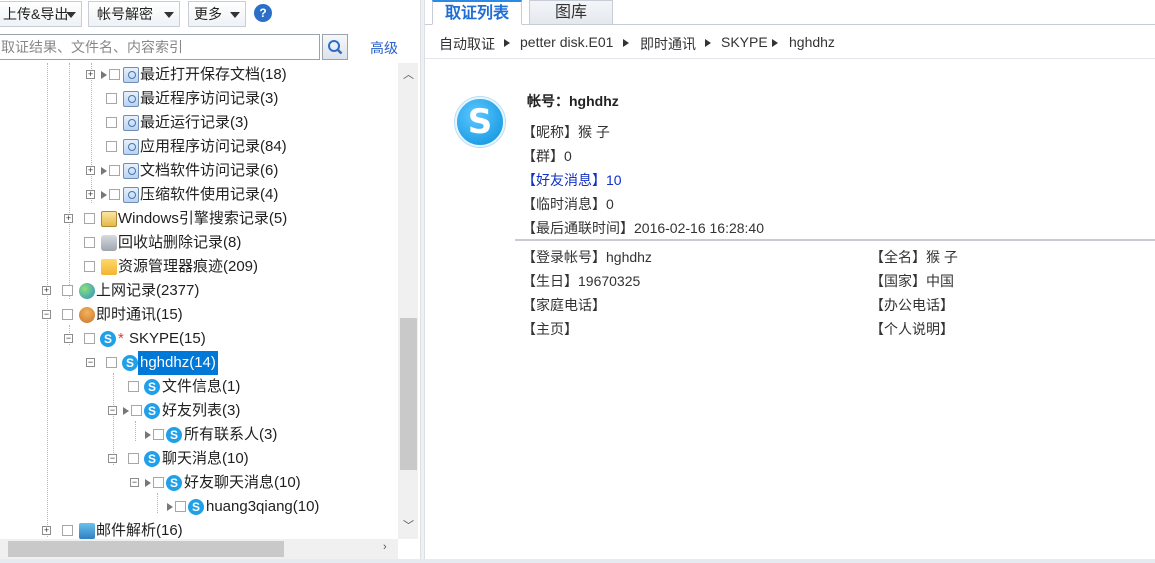 The image size is (1155, 563). I want to click on tree-item-doc-software: + 文档软件访问记录(6), so click(199, 171).